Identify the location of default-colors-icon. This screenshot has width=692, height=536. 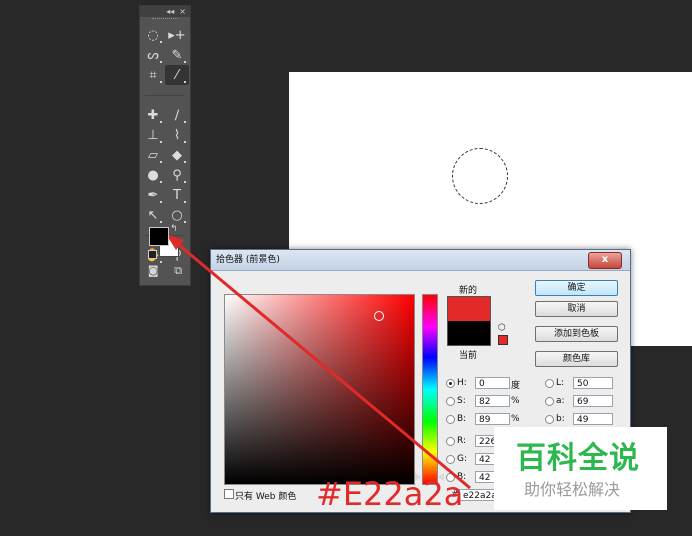
(152, 254).